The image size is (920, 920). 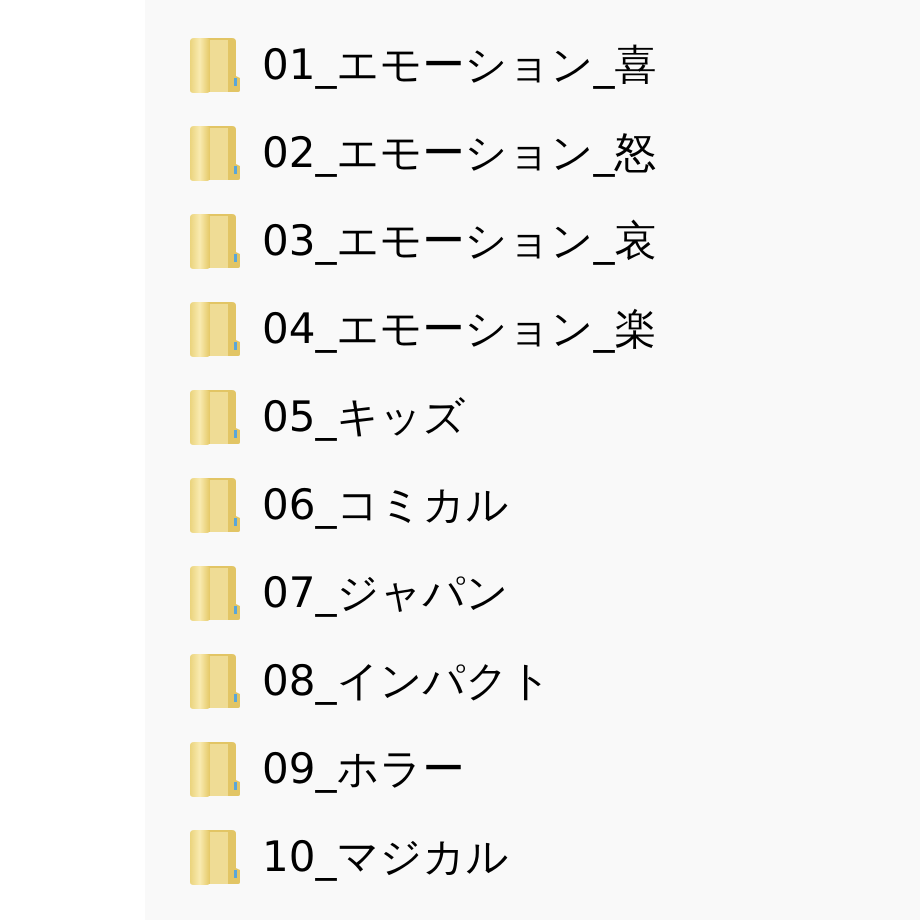 What do you see at coordinates (364, 417) in the screenshot?
I see `folder-name: 05_キッズ` at bounding box center [364, 417].